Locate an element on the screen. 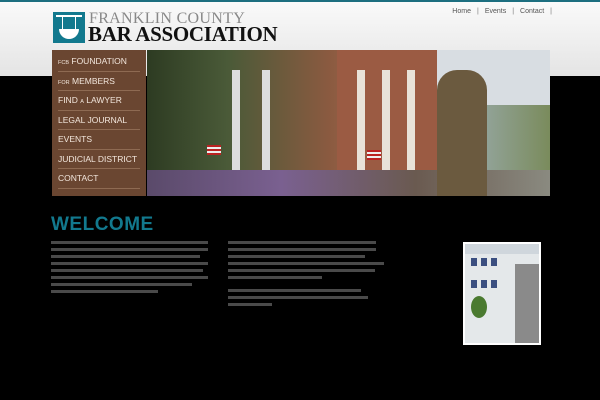 Image resolution: width=600 pixels, height=400 pixels. menu-item-events: EVENTS is located at coordinates (99, 140).